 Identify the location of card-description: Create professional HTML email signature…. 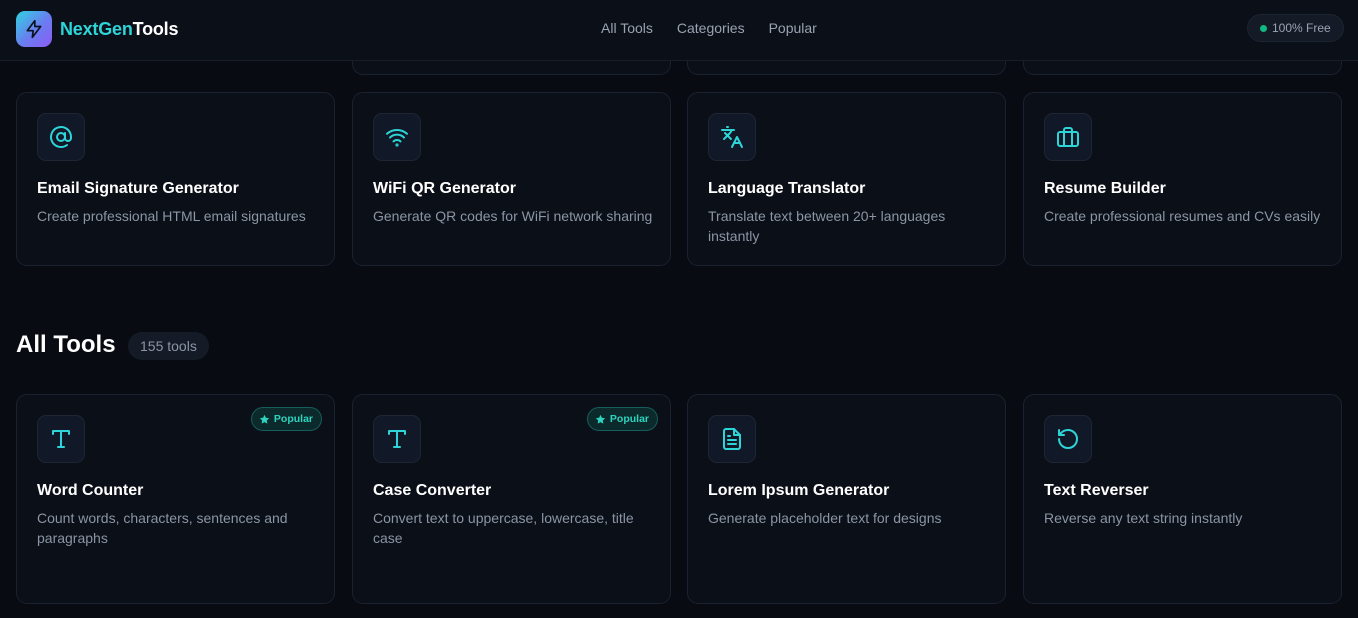
(171, 216).